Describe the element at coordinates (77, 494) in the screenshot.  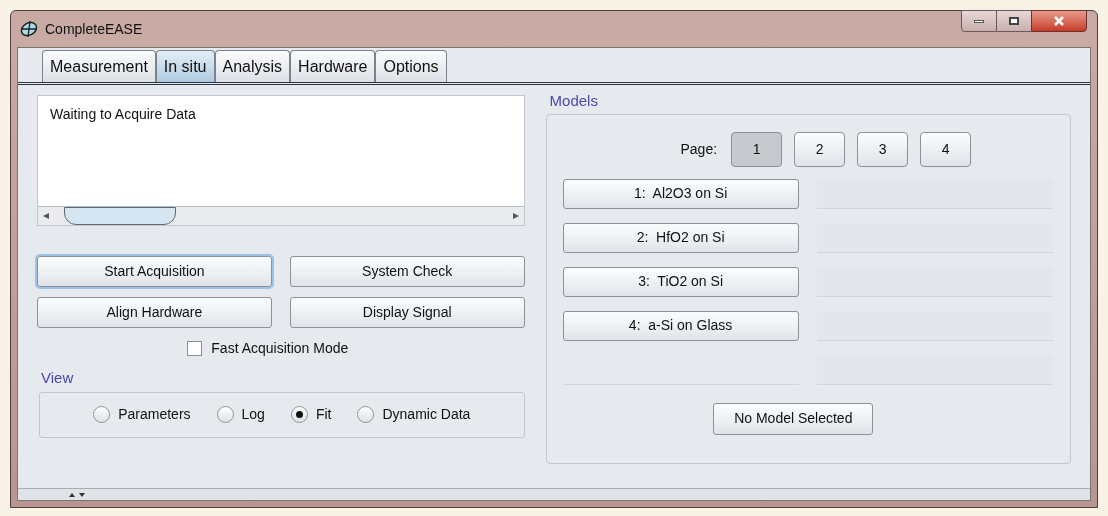
I see `splitter-arrows-icon` at that location.